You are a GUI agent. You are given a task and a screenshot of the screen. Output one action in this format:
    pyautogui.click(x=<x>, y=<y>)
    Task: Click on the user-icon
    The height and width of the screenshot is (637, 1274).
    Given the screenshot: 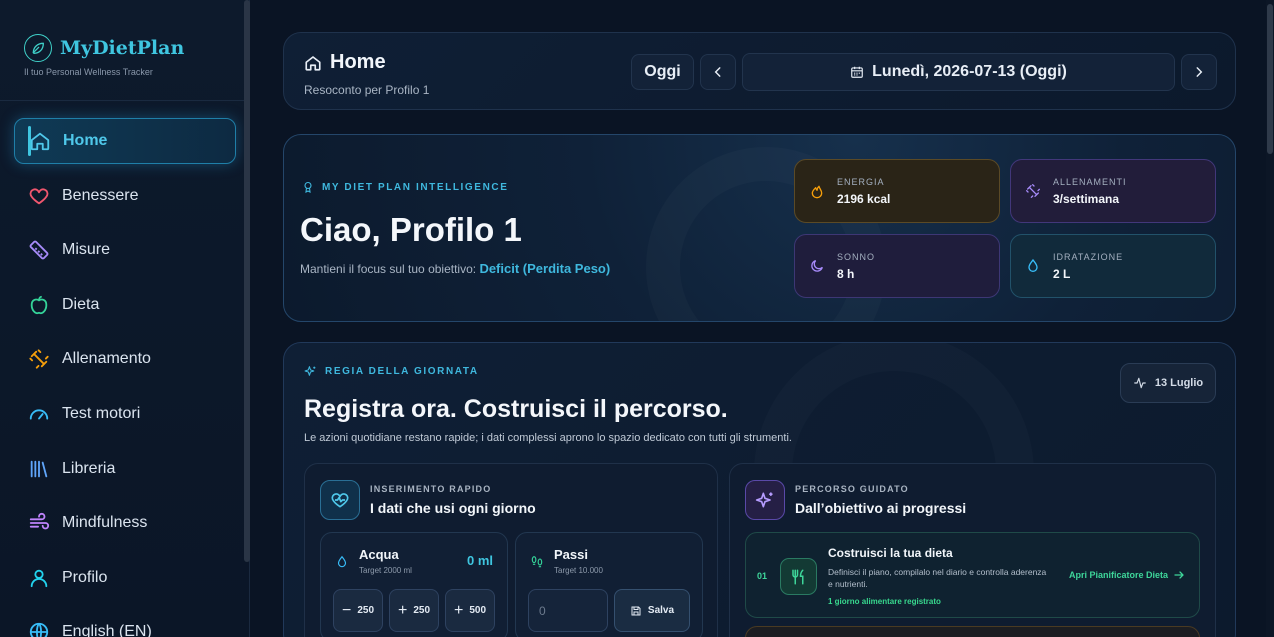 What is the action you would take?
    pyautogui.click(x=39, y=578)
    